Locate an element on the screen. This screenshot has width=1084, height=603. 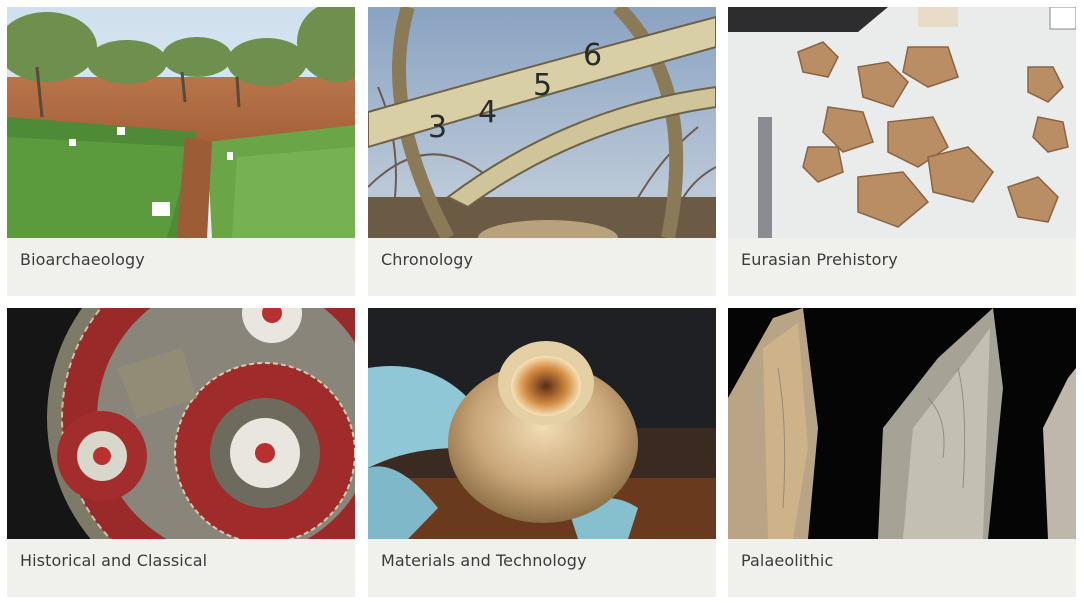
svg-text: 5 is located at coordinates (542, 85).